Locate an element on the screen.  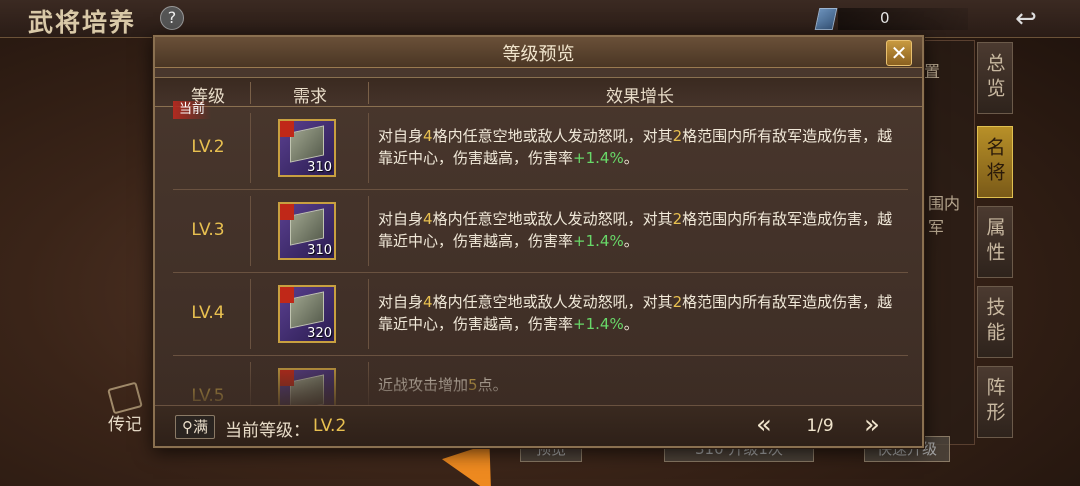
current-level-value: LV.2 is located at coordinates (330, 426).